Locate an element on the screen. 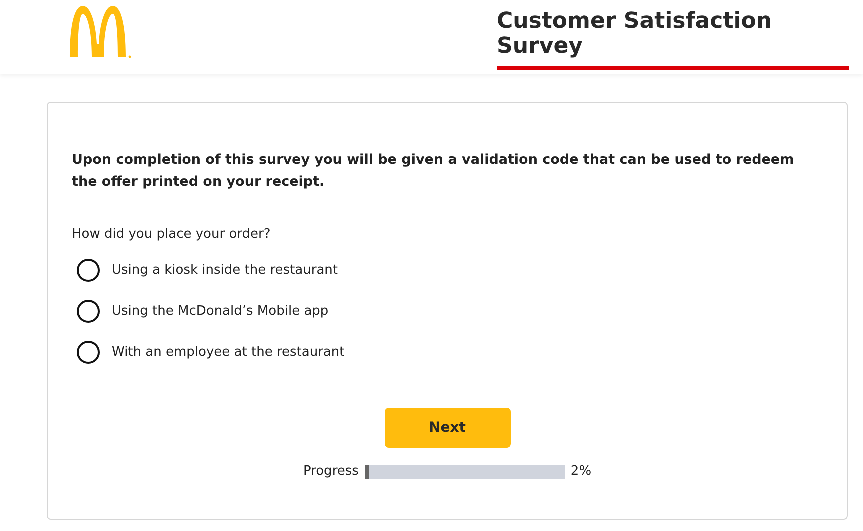 Image resolution: width=863 pixels, height=531 pixels. intro-text: Upon completion of this survey you will be given a validation code that can be used to redeem the offer printed on your receipt. is located at coordinates (434, 171).